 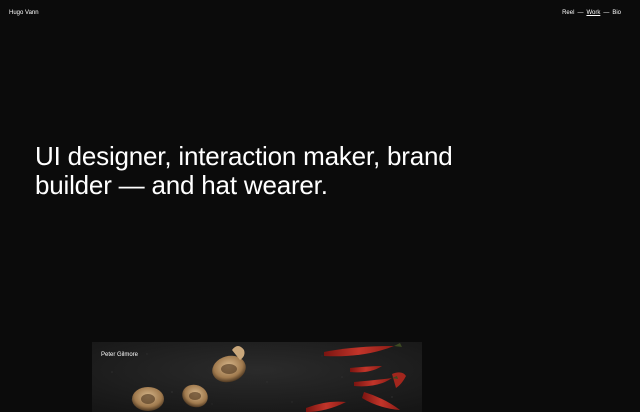 What do you see at coordinates (181, 185) in the screenshot?
I see `hero-line-2: builder — and hat wearer.` at bounding box center [181, 185].